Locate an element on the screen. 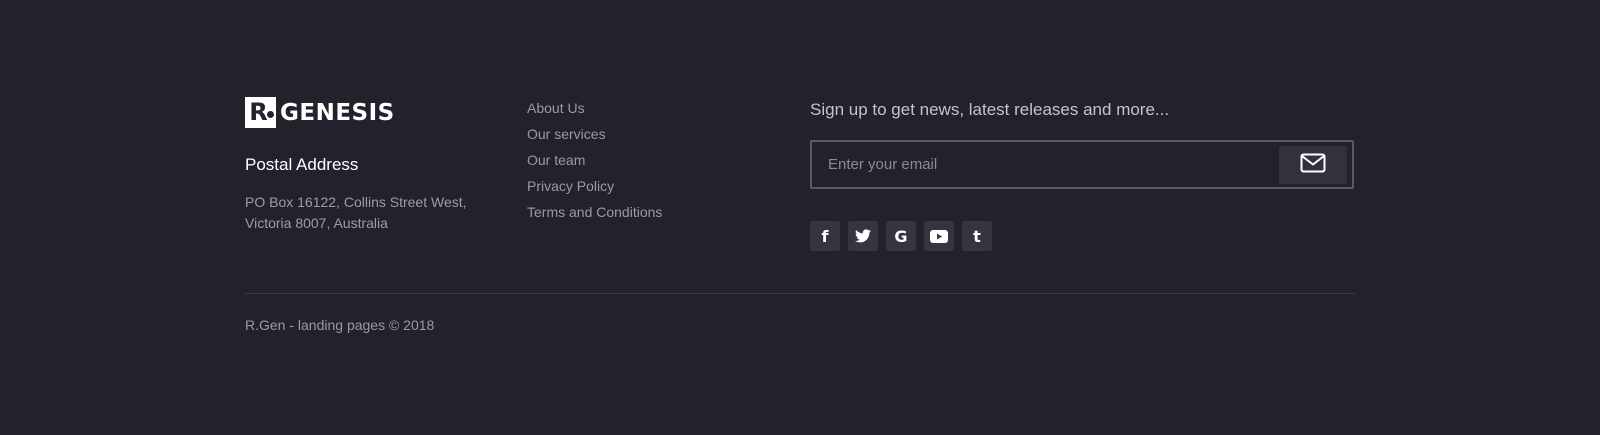  subscribe-button is located at coordinates (1313, 164).